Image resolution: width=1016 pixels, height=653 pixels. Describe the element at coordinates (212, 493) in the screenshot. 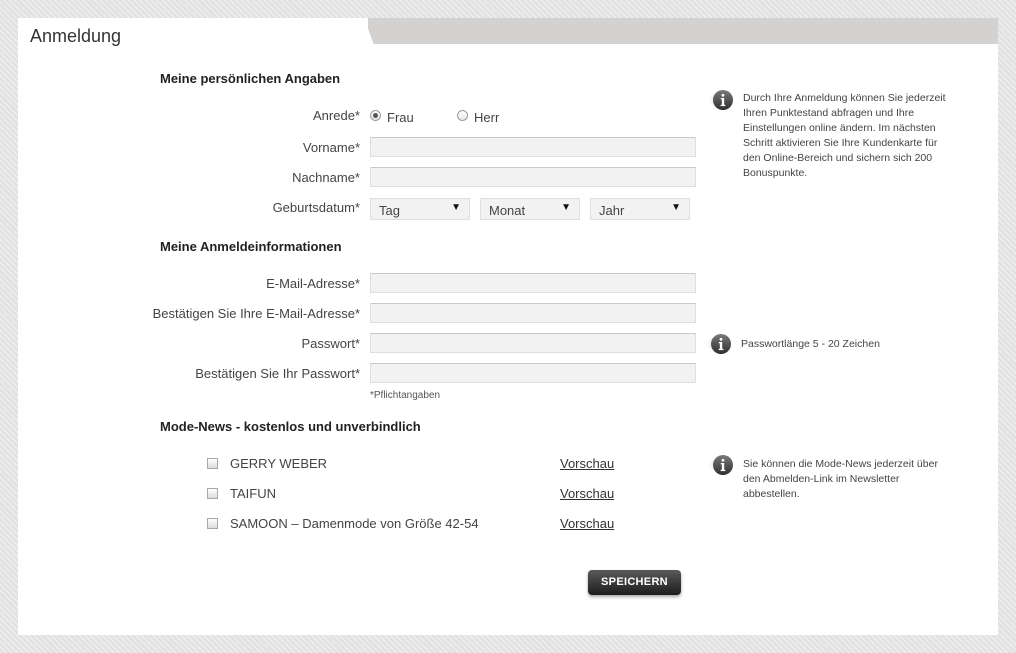

I see `newsletter-checkbox-taifun` at that location.